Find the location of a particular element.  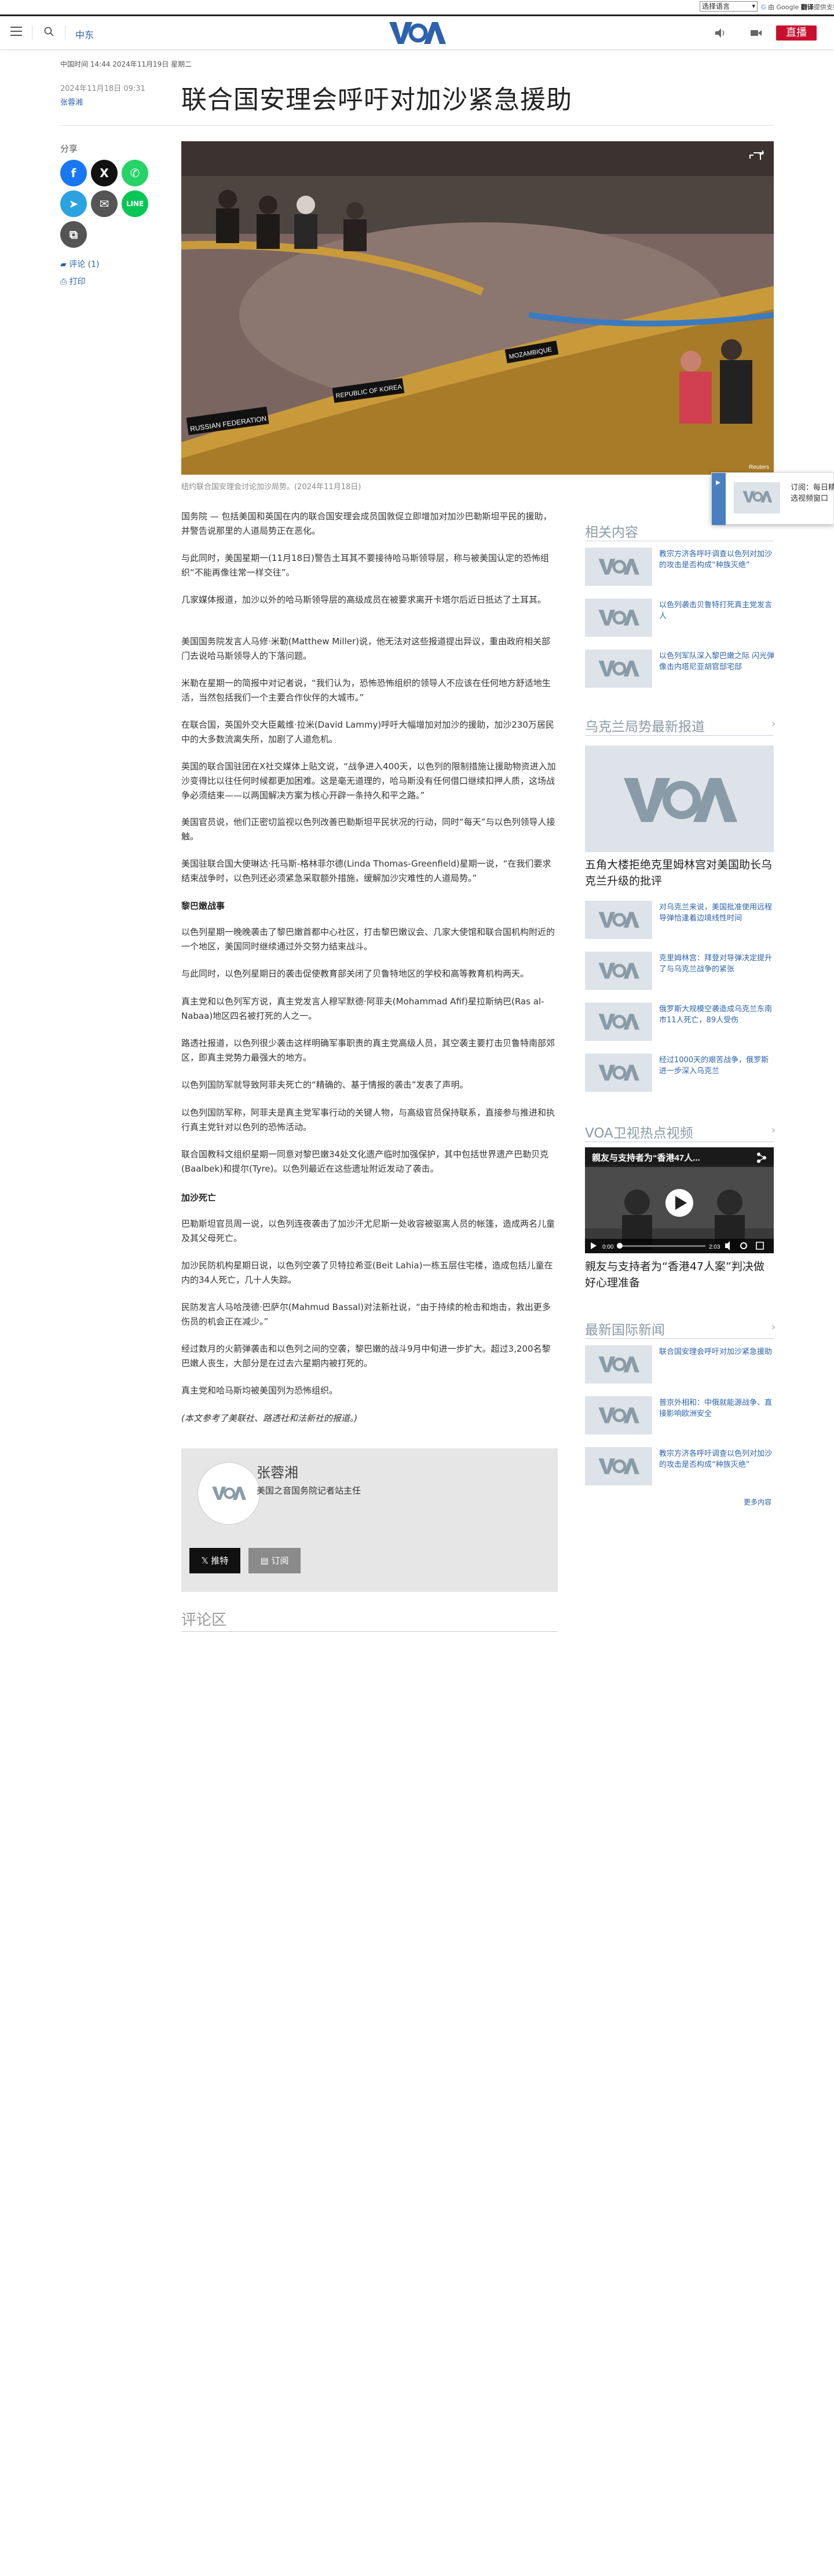

ukraine-item: 对乌克兰来说，美国批准使用远程导弹恰逢着边境线性时间 is located at coordinates (717, 913).